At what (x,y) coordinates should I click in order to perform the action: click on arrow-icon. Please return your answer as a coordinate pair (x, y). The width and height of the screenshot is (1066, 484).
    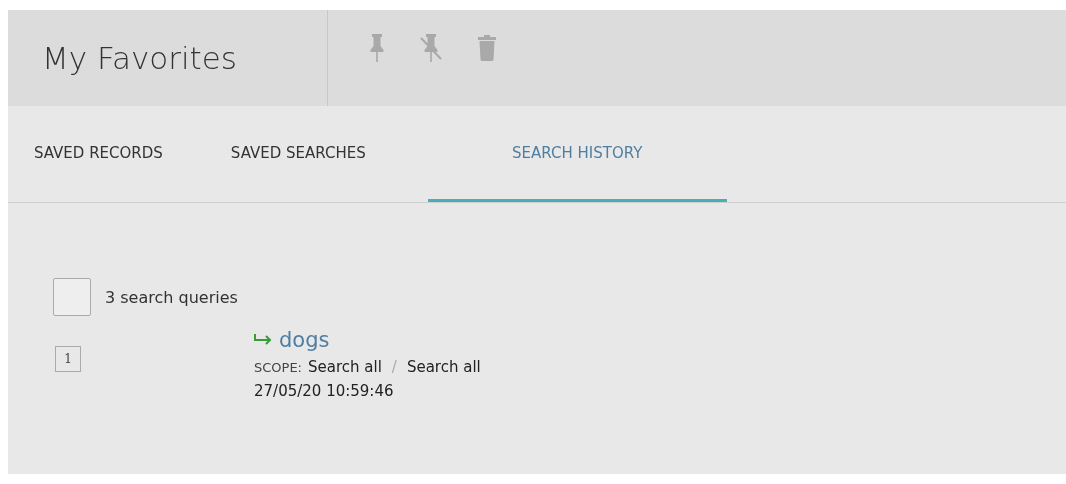
    Looking at the image, I should click on (263, 340).